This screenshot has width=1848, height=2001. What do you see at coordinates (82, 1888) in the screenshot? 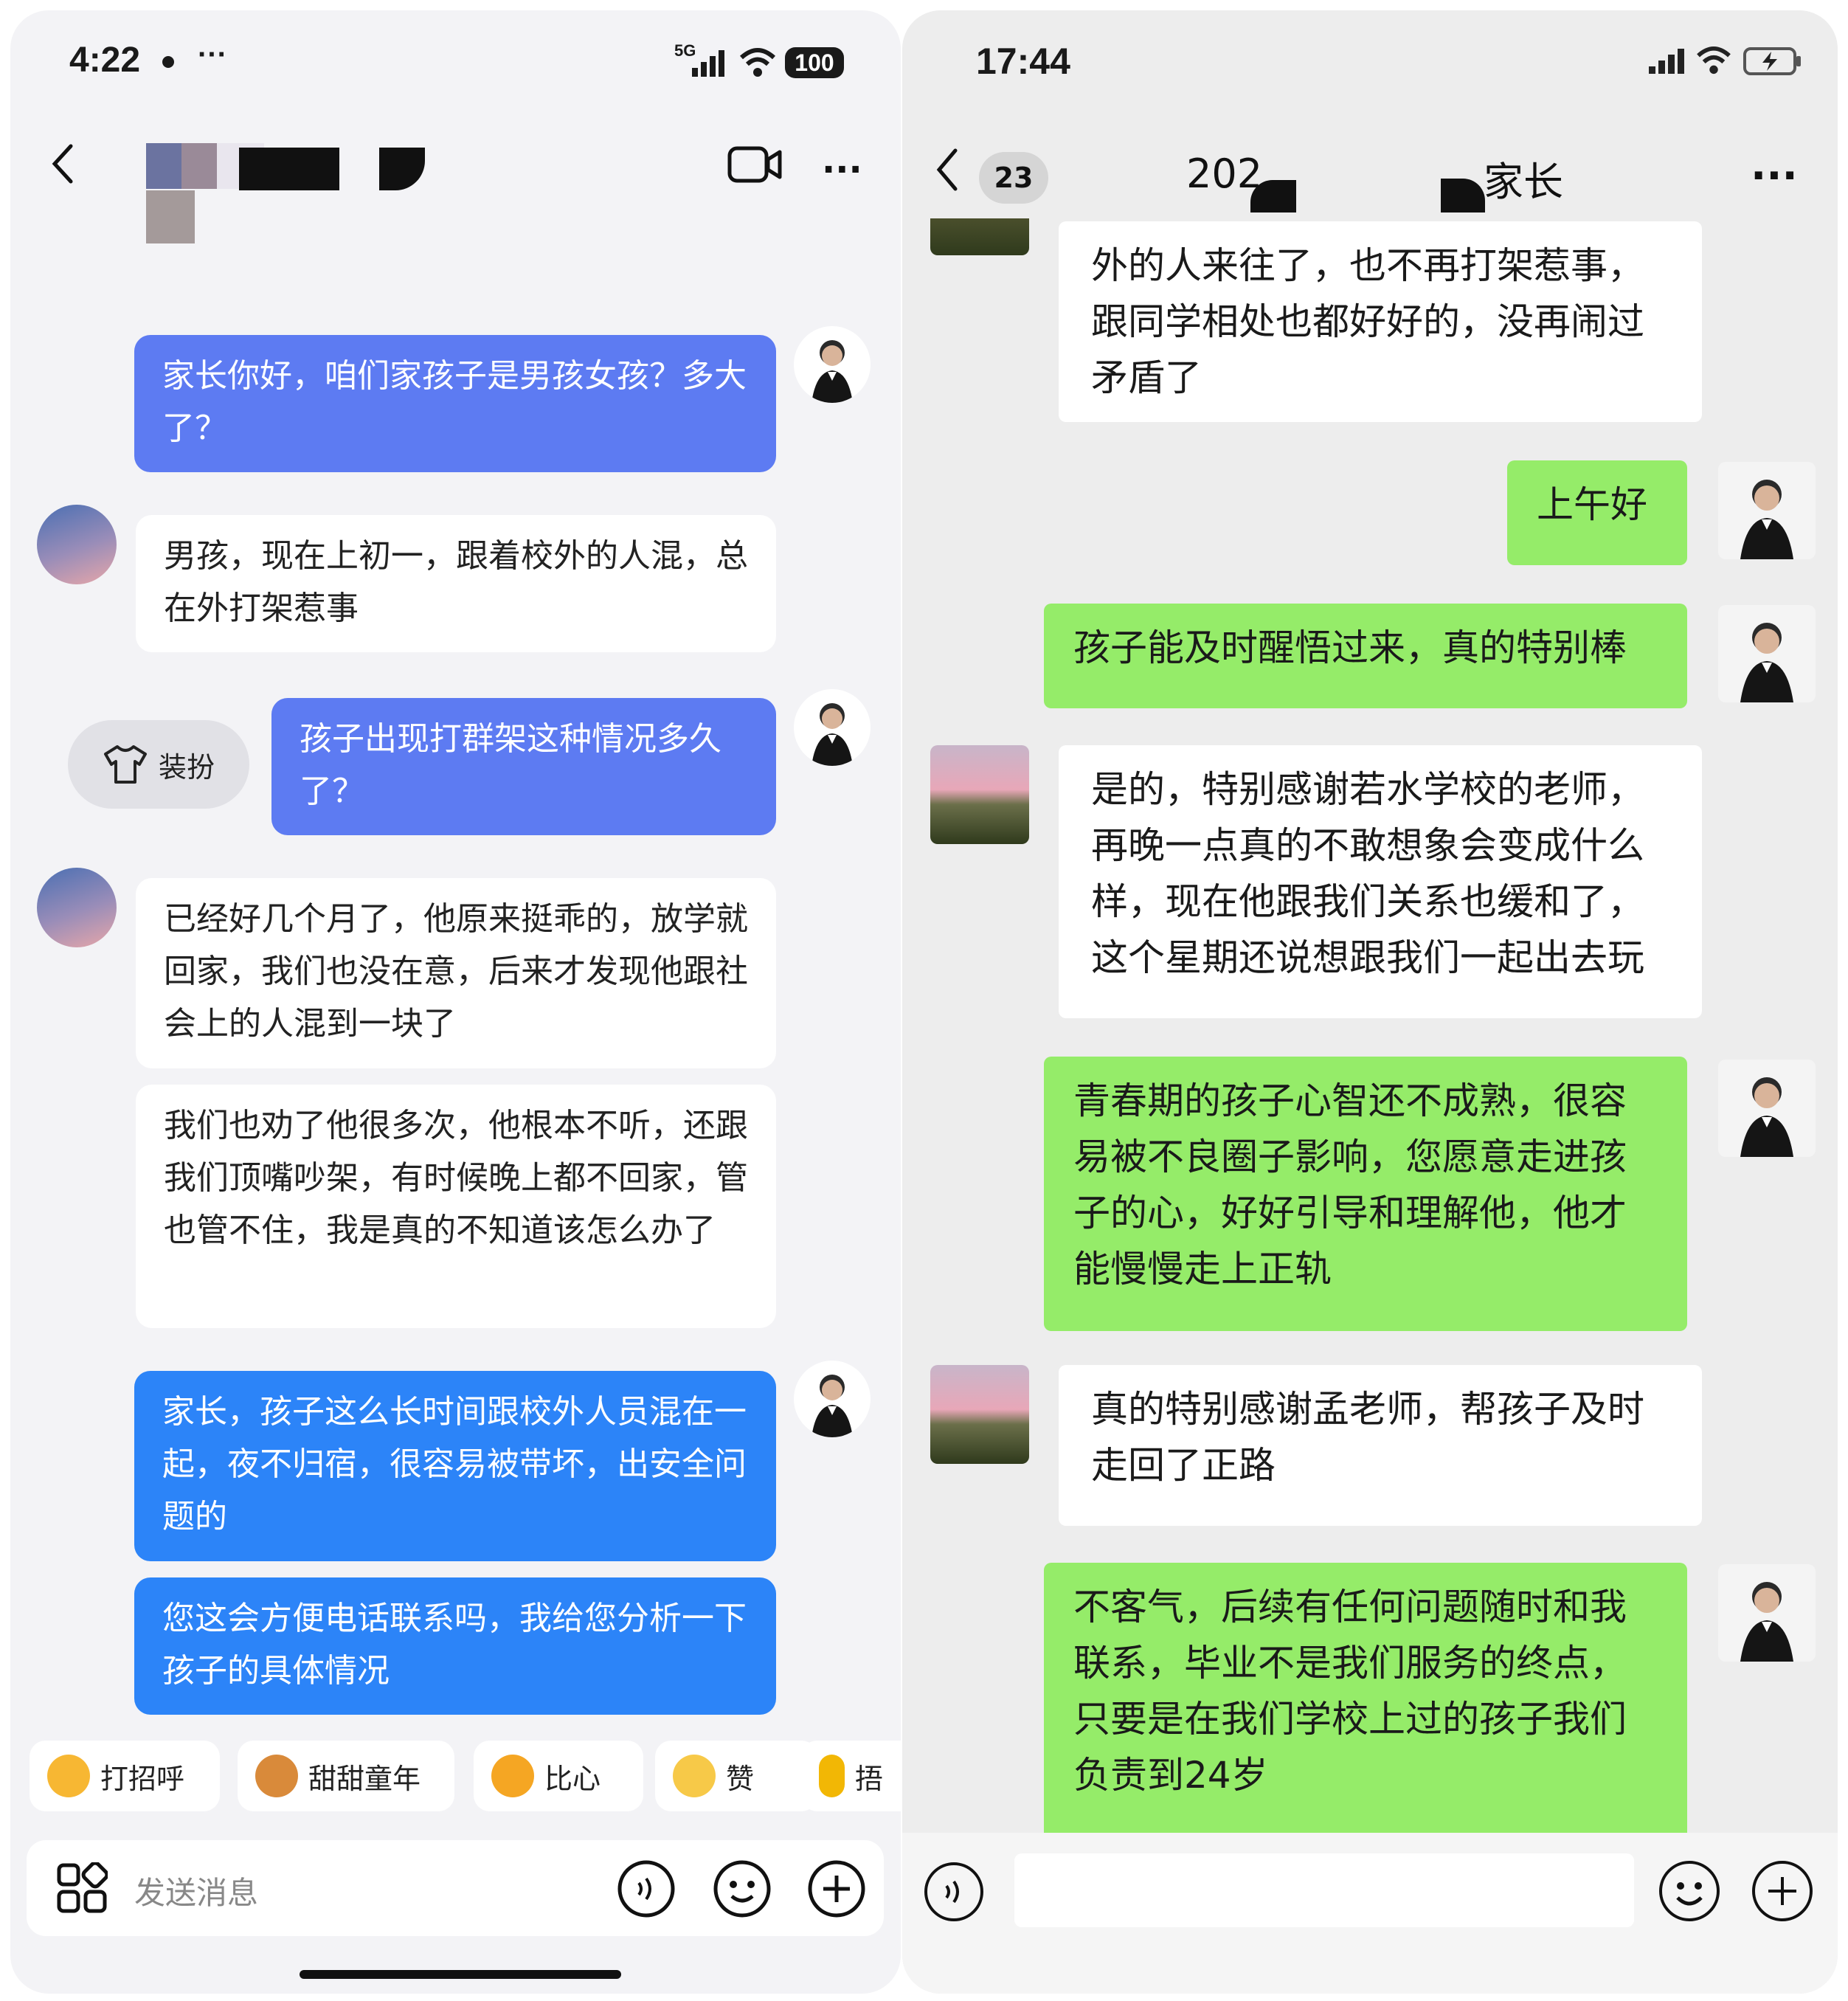
I see `apps-grid-icon` at bounding box center [82, 1888].